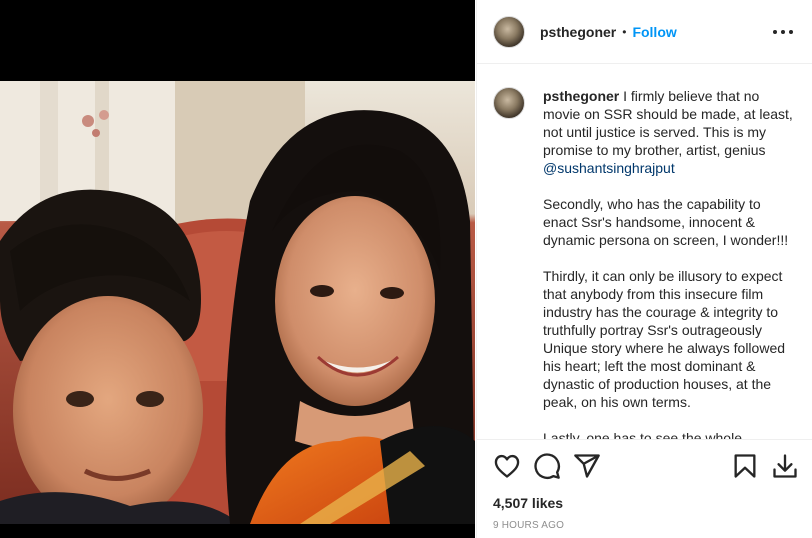  What do you see at coordinates (509, 103) in the screenshot?
I see `caption-avatar` at bounding box center [509, 103].